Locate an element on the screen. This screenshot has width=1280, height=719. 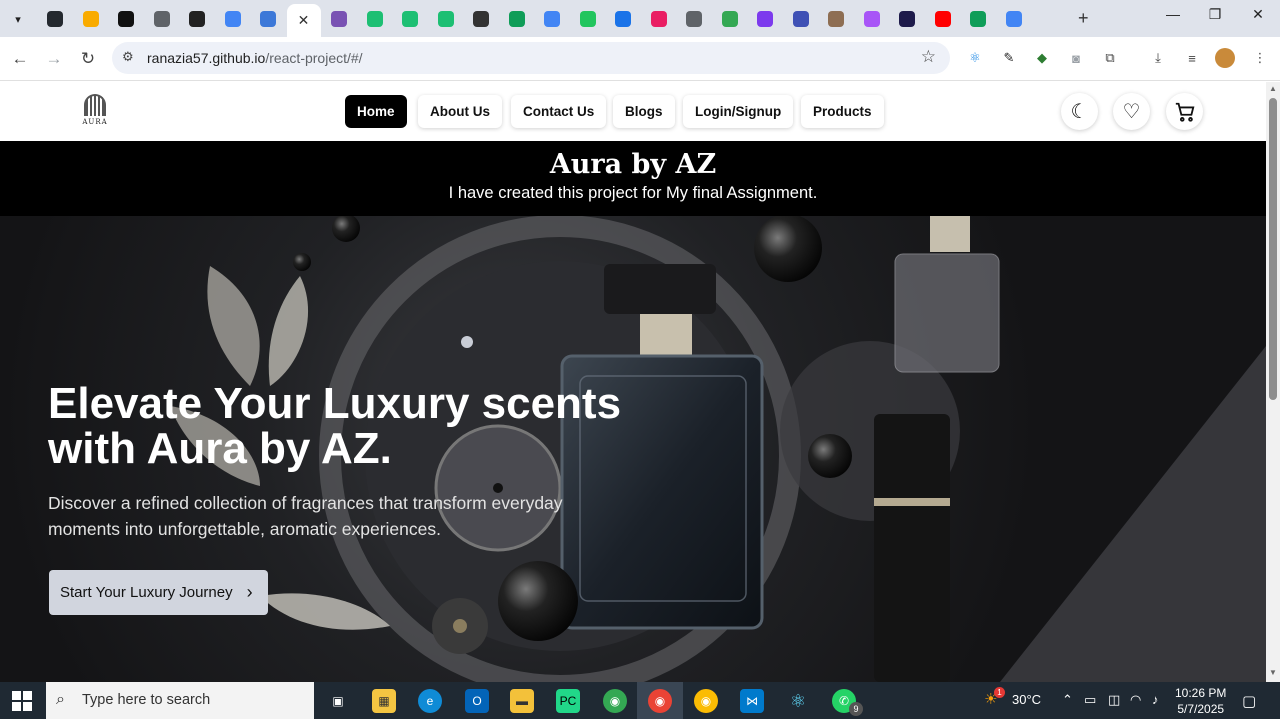
camera-icon: ◙ is located at coordinates (1076, 58).